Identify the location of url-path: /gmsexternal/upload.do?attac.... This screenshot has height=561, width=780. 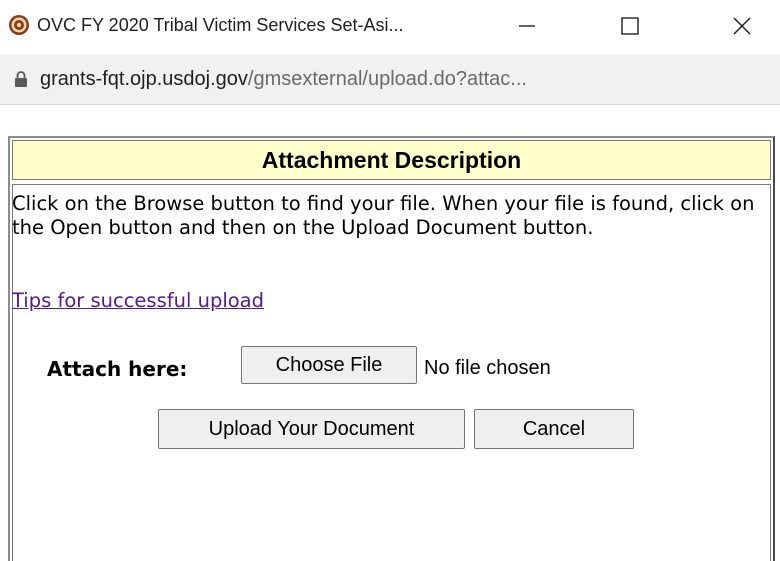
(387, 79).